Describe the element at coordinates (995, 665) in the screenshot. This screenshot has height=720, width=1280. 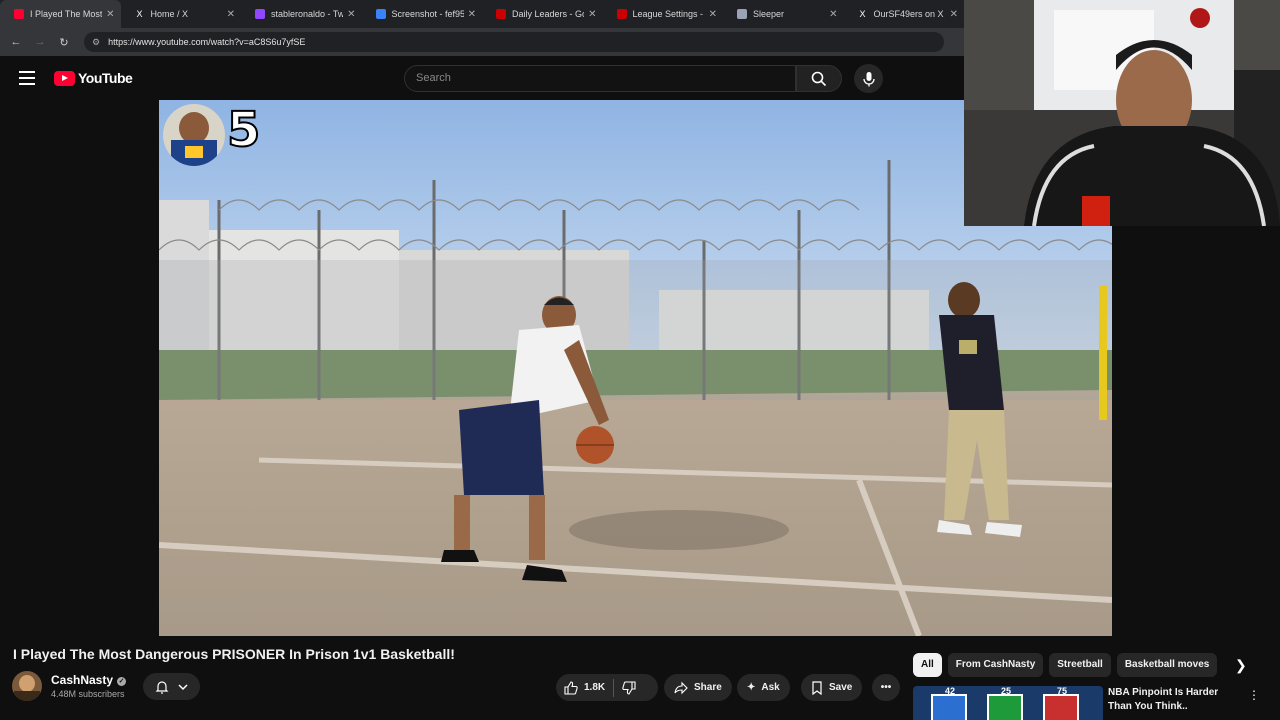
I see `chip-from-cashnasty: From CashNasty` at that location.